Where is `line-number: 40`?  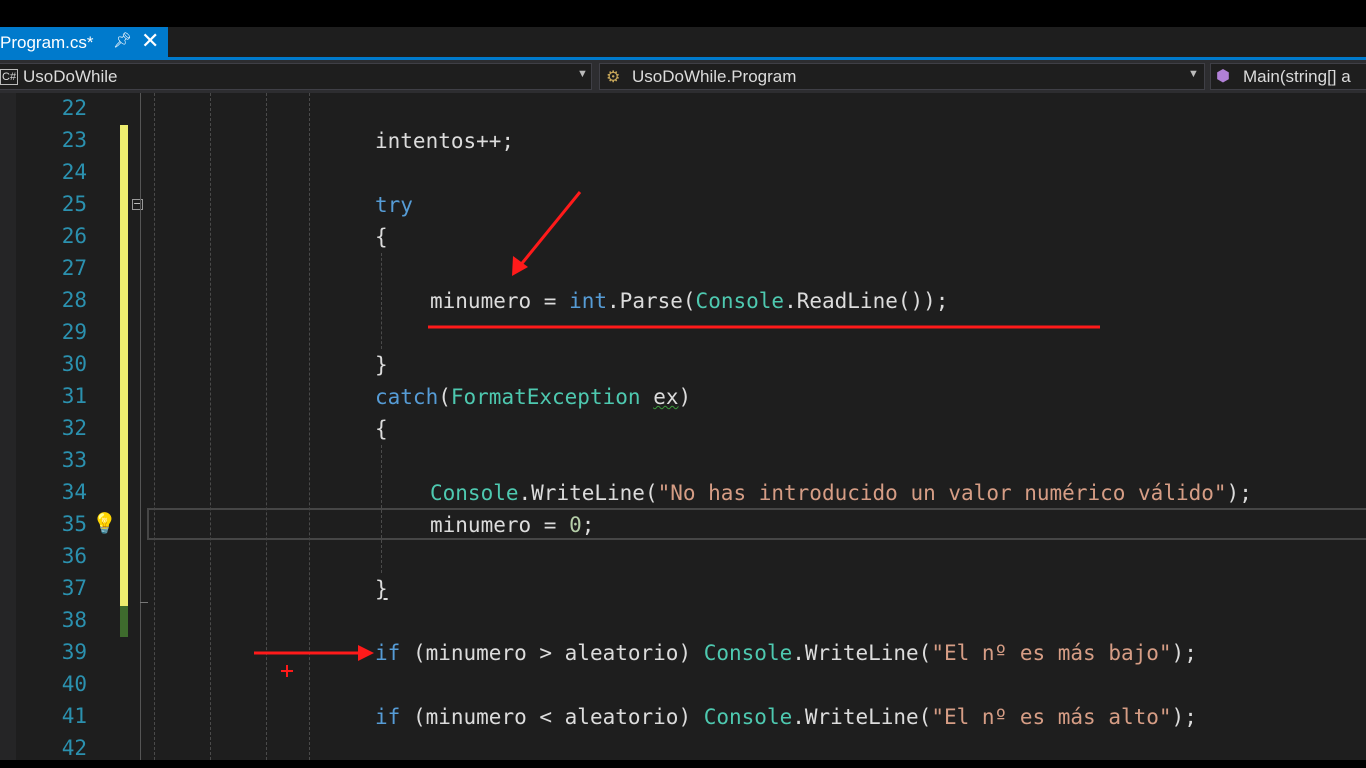 line-number: 40 is located at coordinates (74, 684).